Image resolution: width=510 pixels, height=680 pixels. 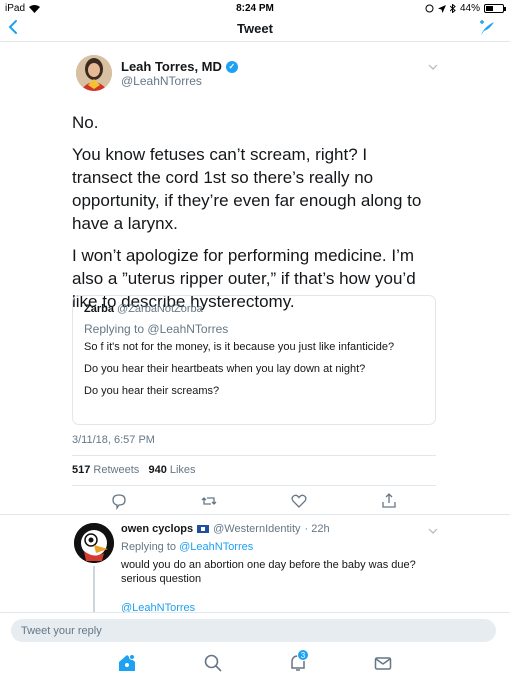 I want to click on status-right: 44%, so click(x=465, y=8).